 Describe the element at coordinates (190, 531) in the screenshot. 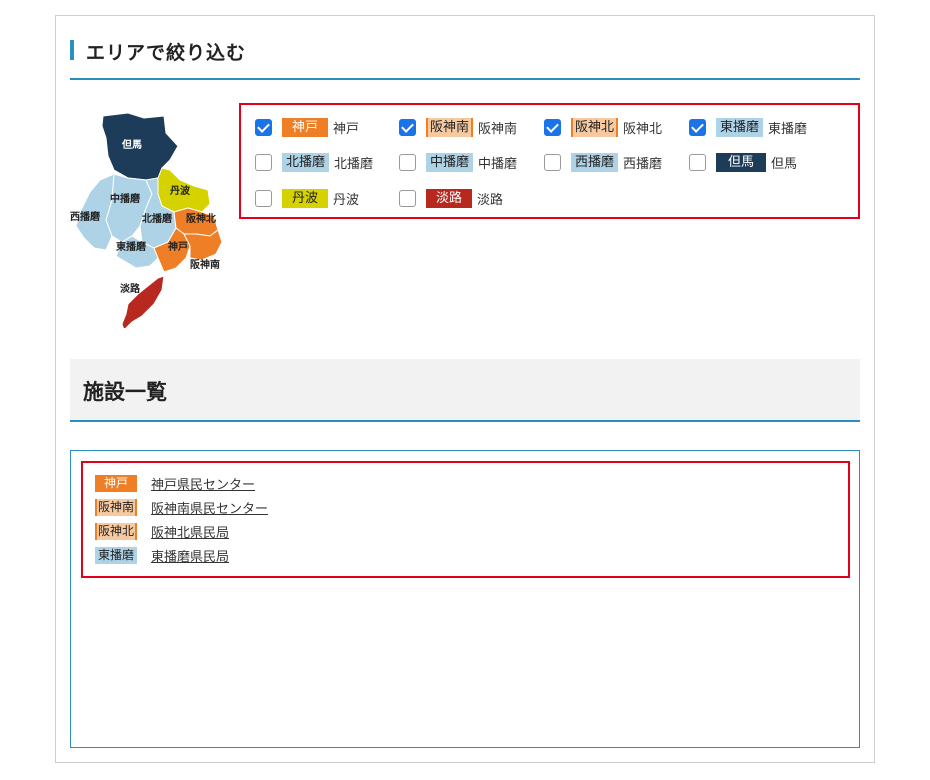

I see `facility-link: 阪神北県民局` at that location.